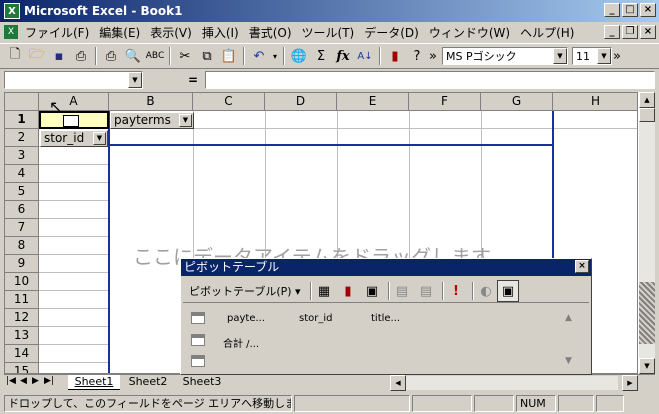 Image resolution: width=659 pixels, height=414 pixels. I want to click on row-header: 13, so click(22, 336).